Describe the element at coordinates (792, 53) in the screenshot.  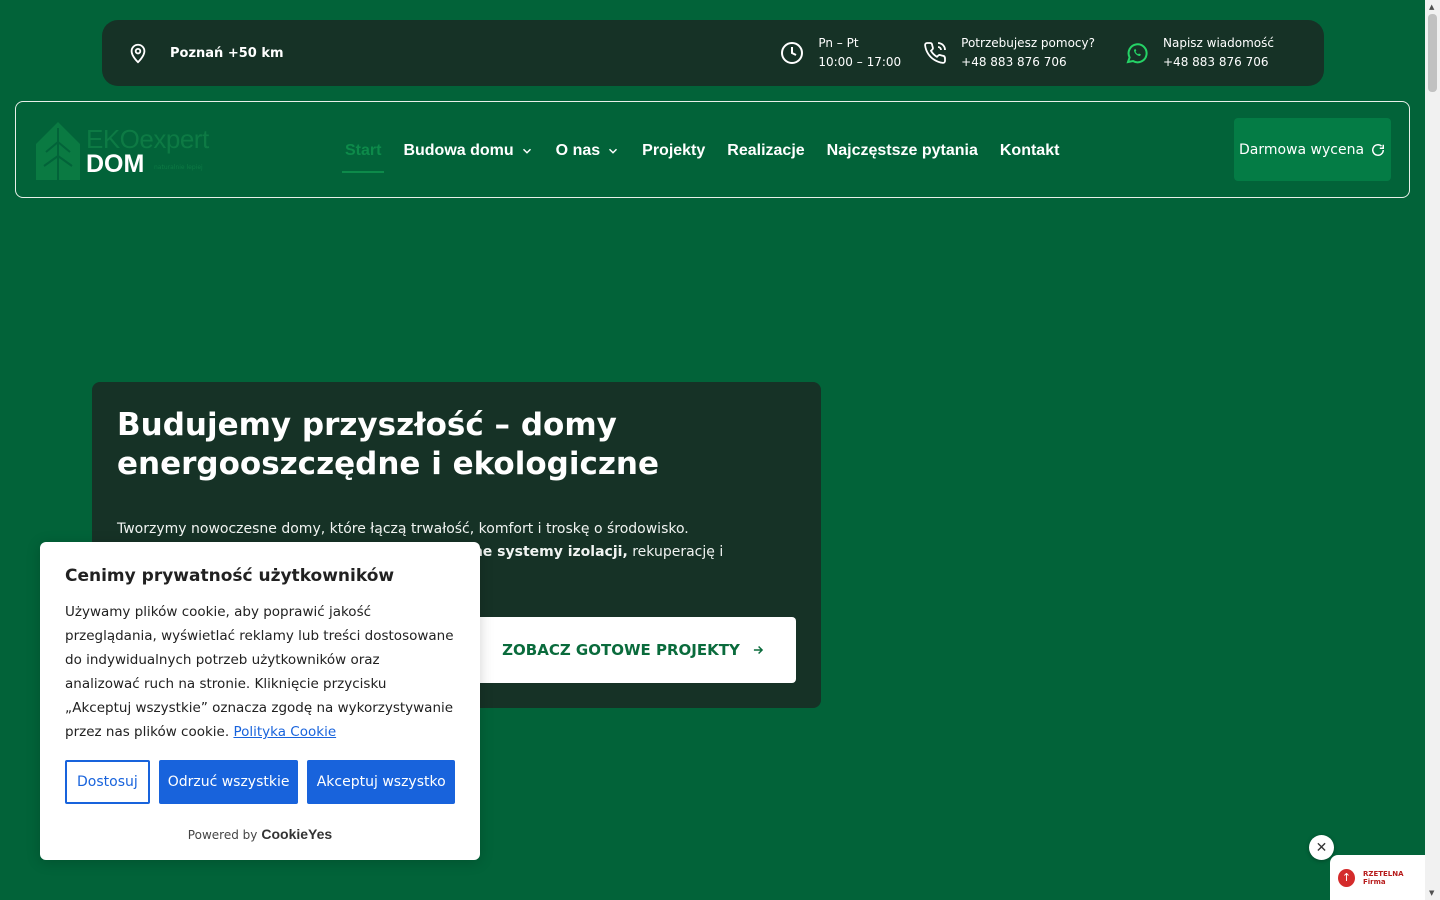
I see `clock-icon` at that location.